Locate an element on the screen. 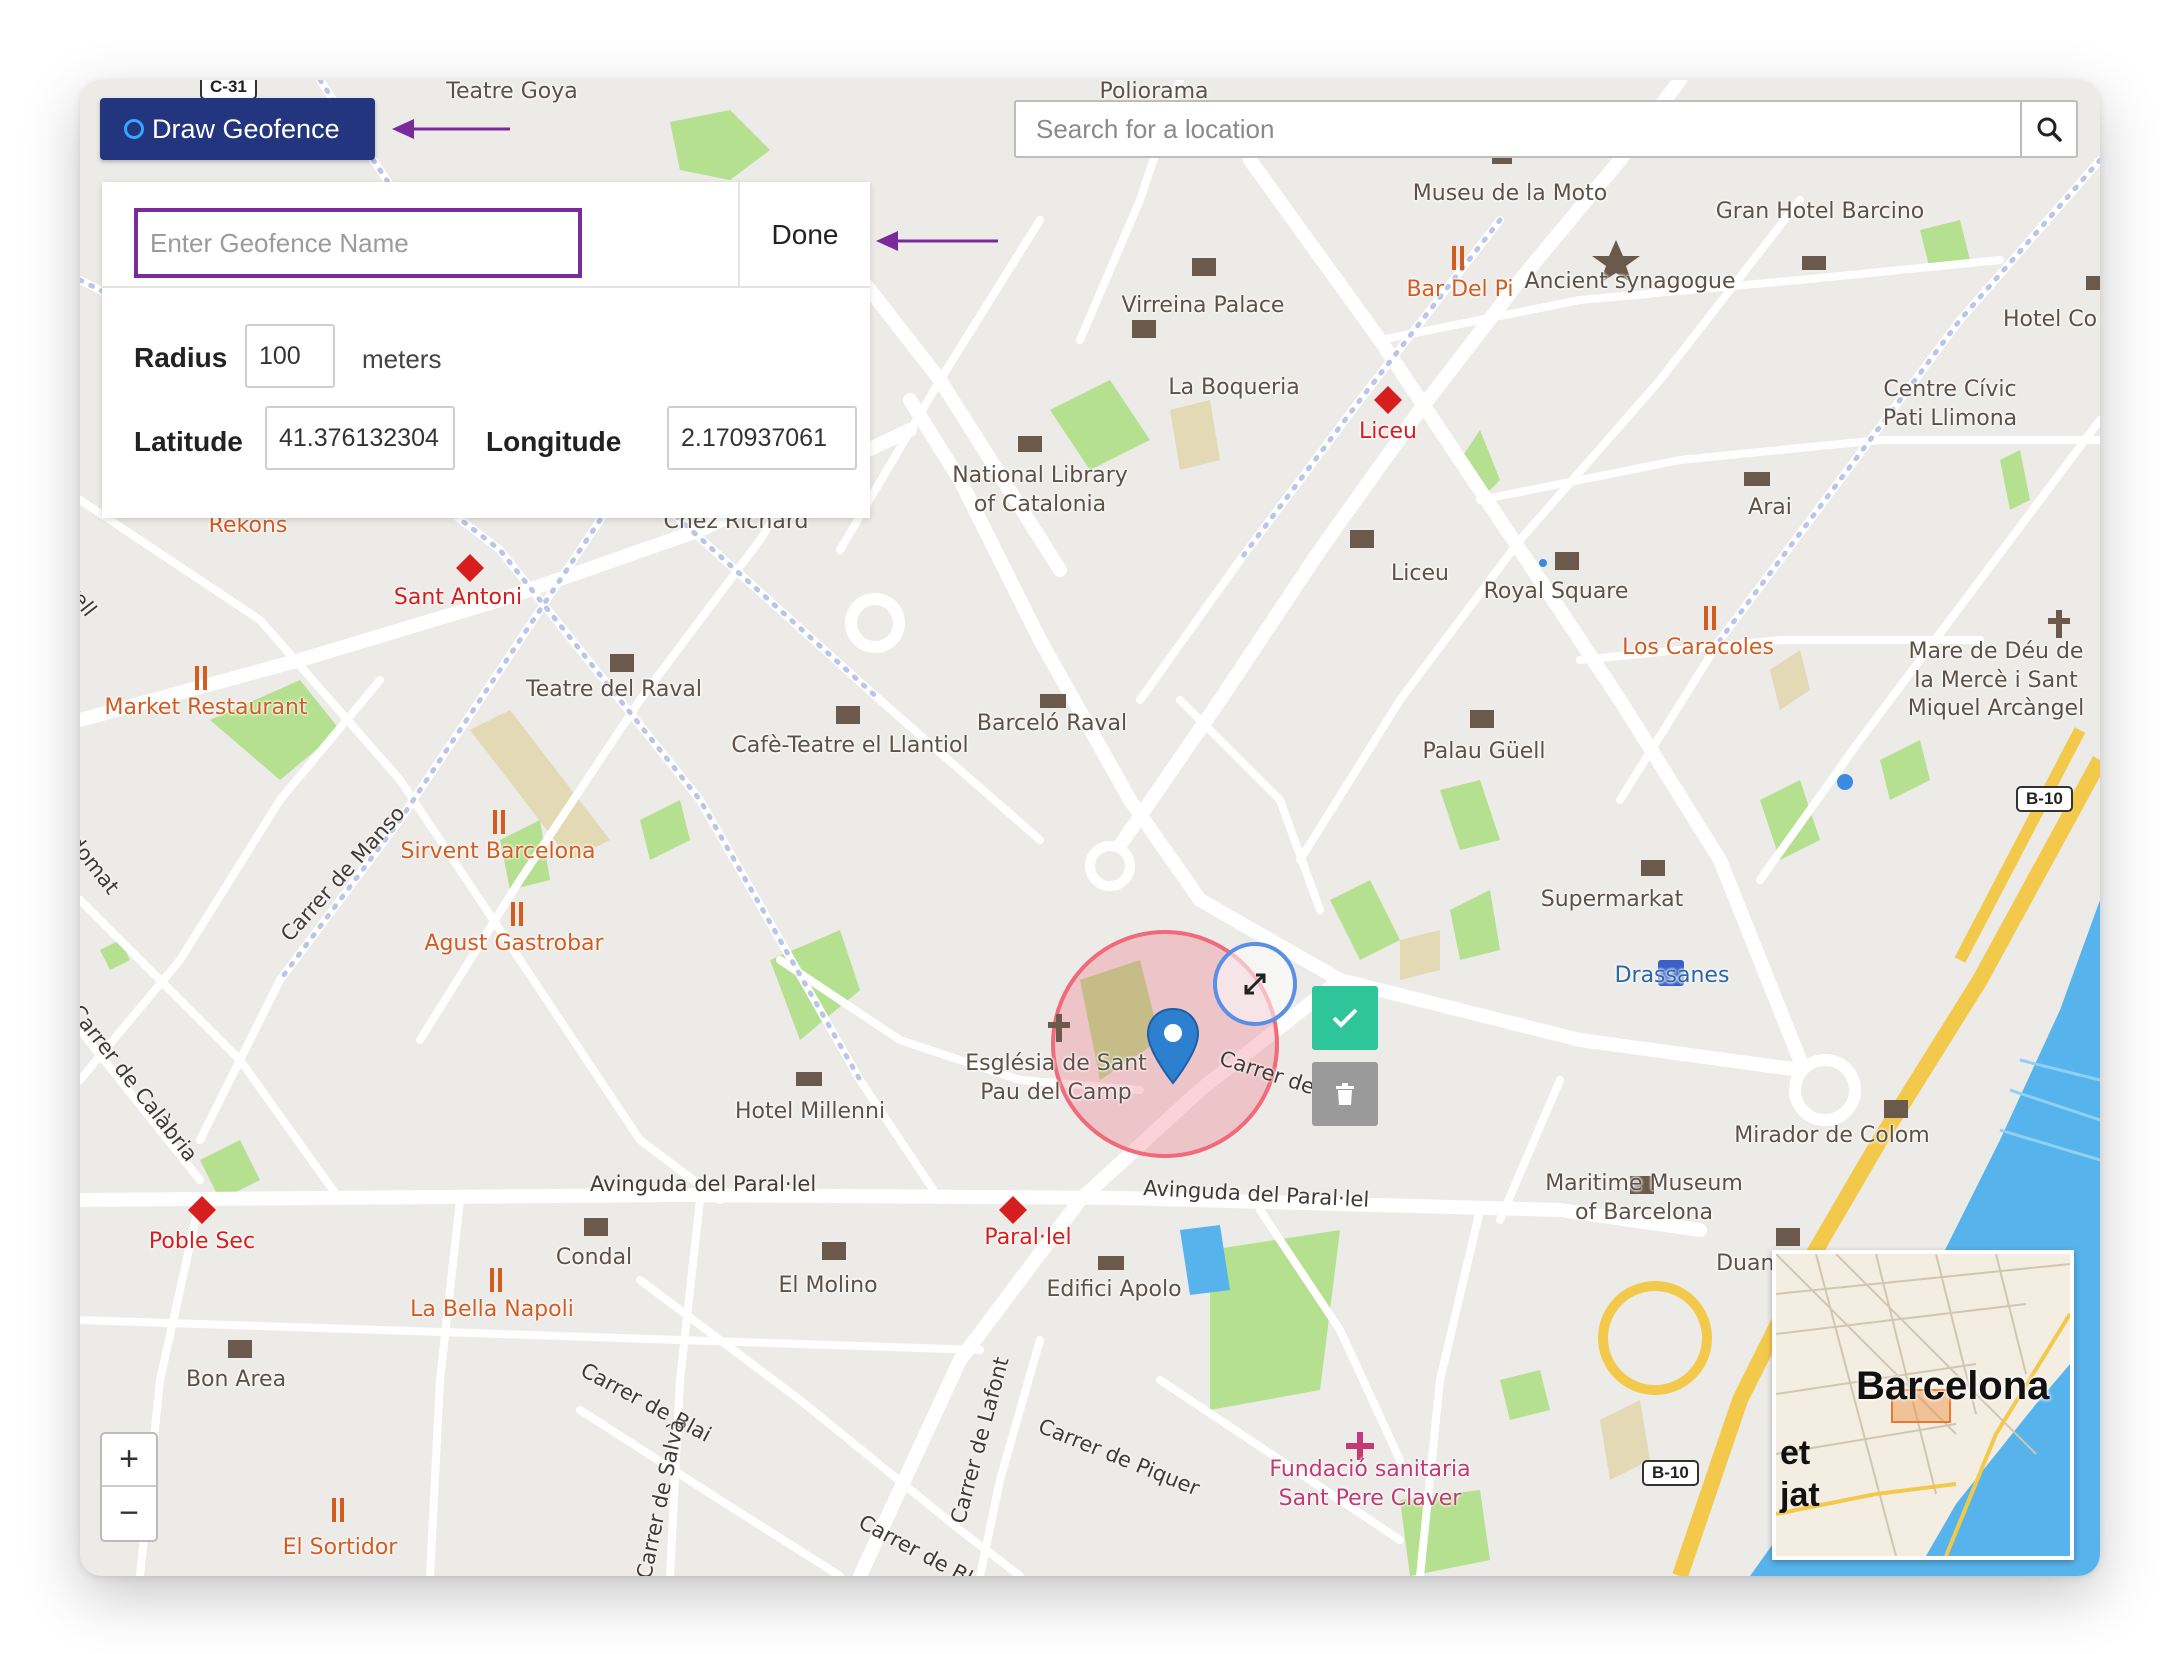 The height and width of the screenshot is (1654, 2176). geofence-center-marker is located at coordinates (1173, 1048).